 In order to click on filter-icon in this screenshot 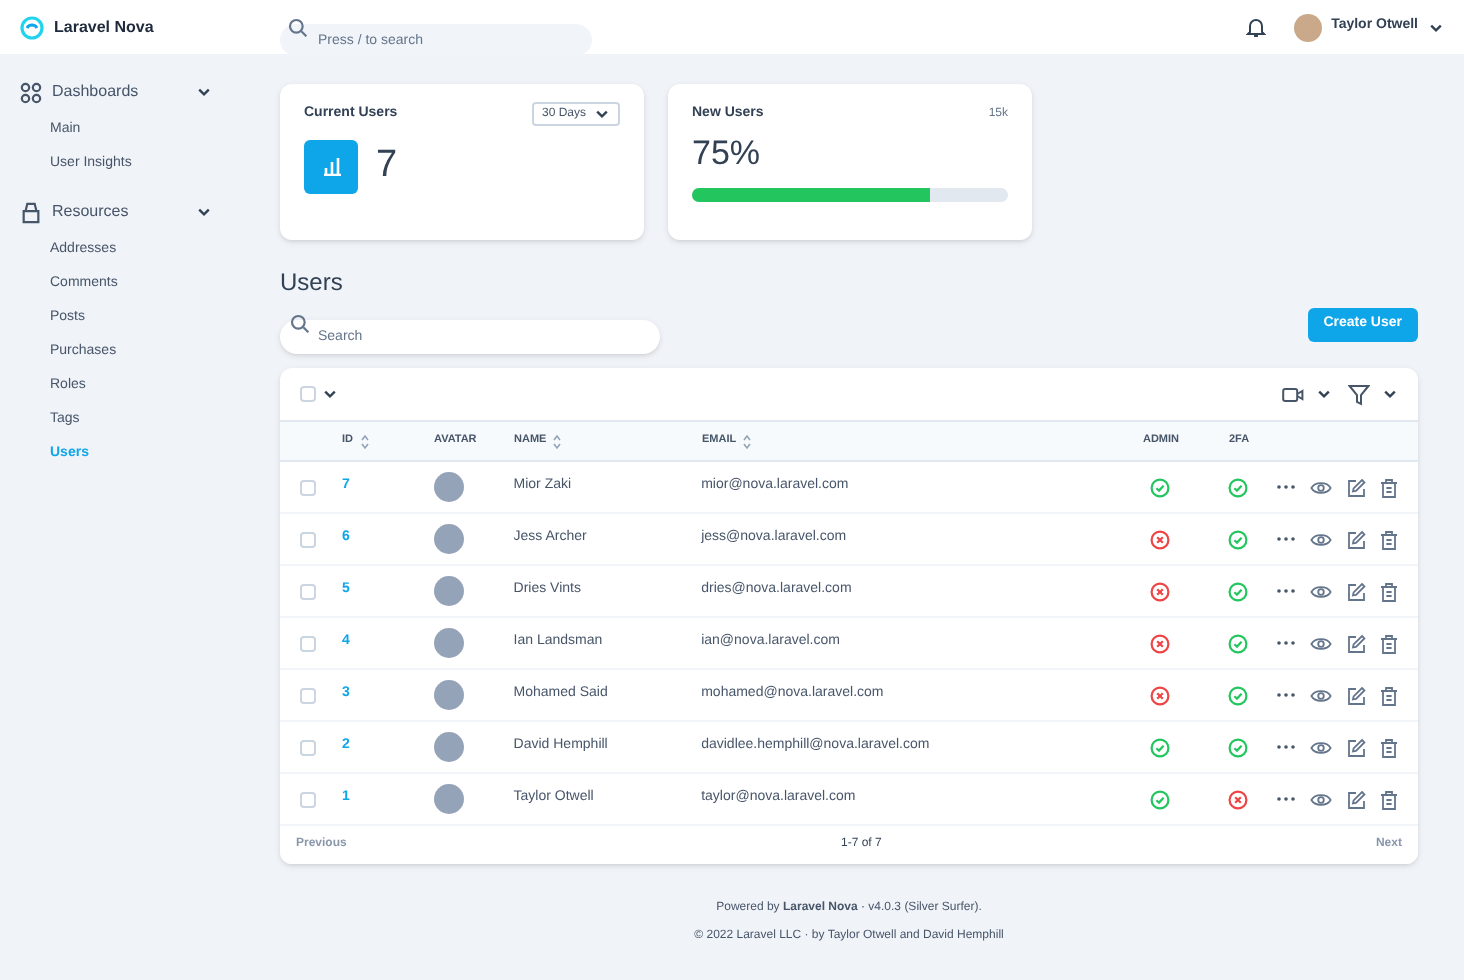, I will do `click(1359, 394)`.